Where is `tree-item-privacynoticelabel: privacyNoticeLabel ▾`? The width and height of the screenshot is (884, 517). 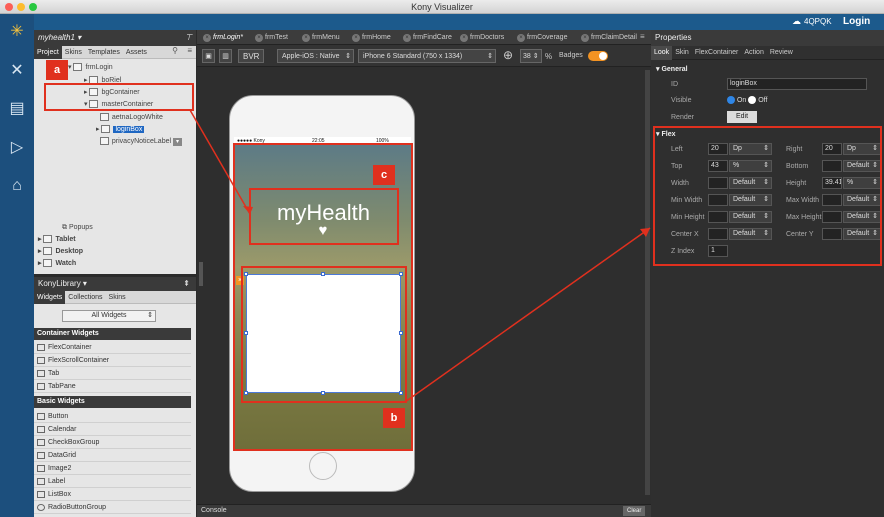
tree-item-privacynoticelabel: privacyNoticeLabel ▾ is located at coordinates (139, 141).